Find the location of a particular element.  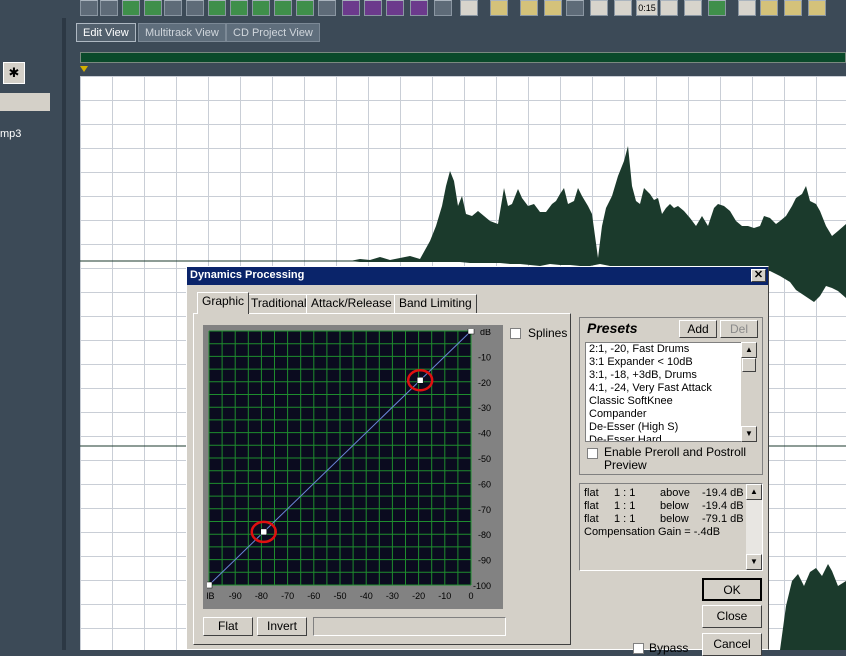

tab-cd-project-view: CD Project View is located at coordinates (273, 32).